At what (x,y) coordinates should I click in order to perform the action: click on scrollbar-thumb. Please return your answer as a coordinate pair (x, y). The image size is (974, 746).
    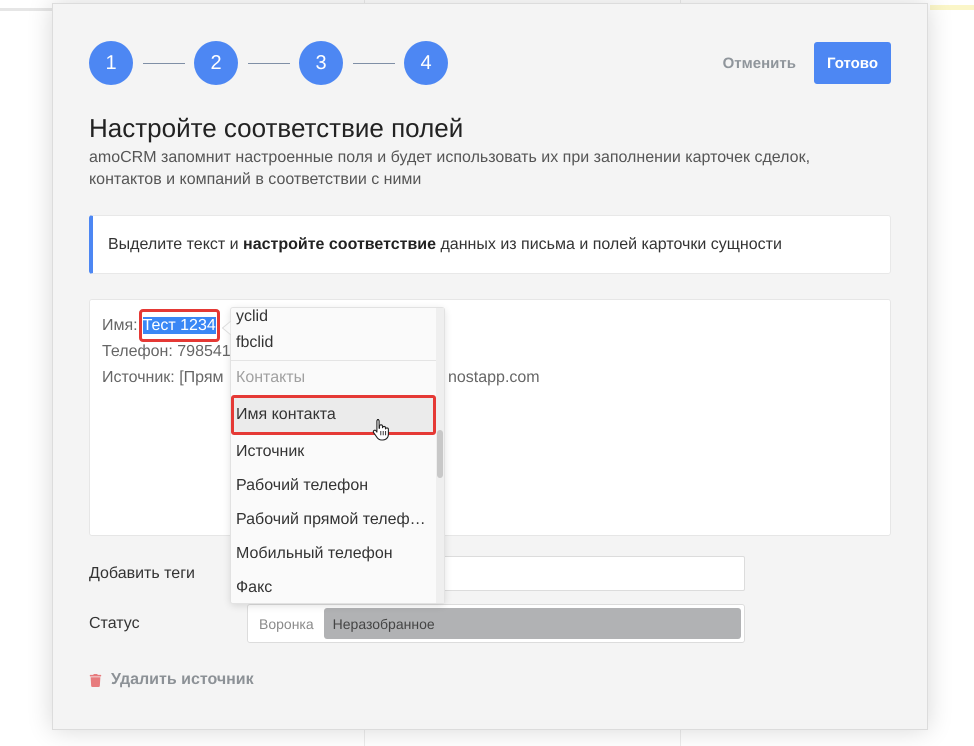
    Looking at the image, I should click on (440, 454).